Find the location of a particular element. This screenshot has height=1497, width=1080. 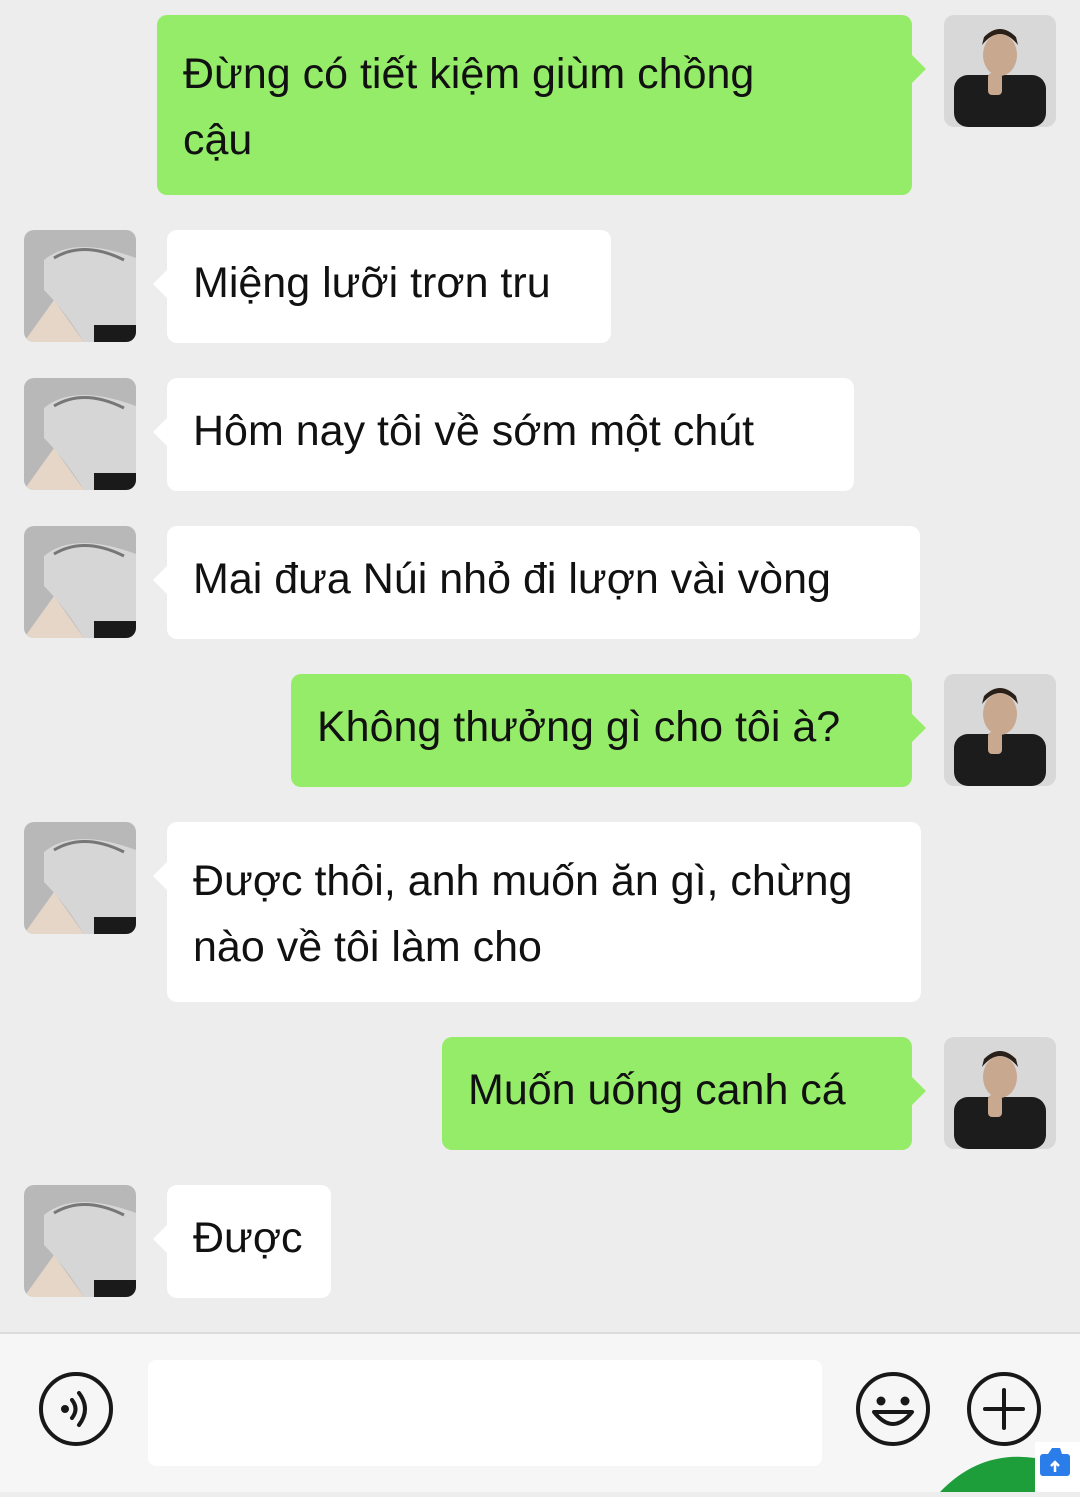

message-input is located at coordinates (485, 1413).